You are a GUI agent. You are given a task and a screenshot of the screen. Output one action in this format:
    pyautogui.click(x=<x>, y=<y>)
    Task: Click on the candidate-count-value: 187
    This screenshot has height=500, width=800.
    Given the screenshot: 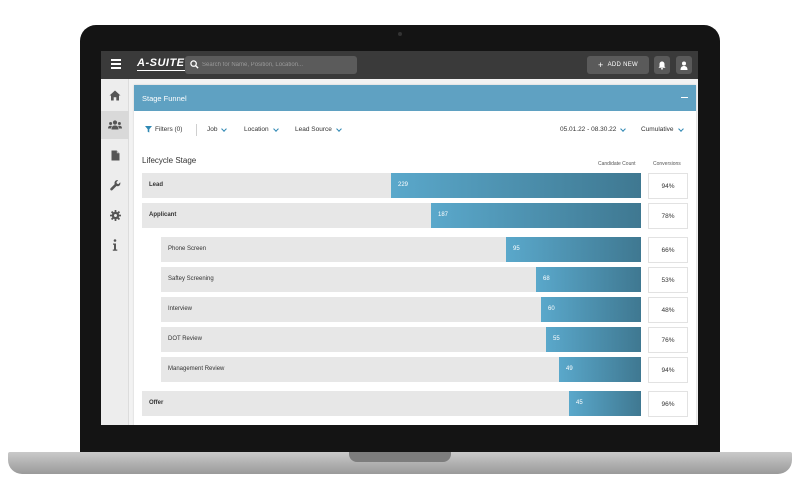 What is the action you would take?
    pyautogui.click(x=443, y=215)
    